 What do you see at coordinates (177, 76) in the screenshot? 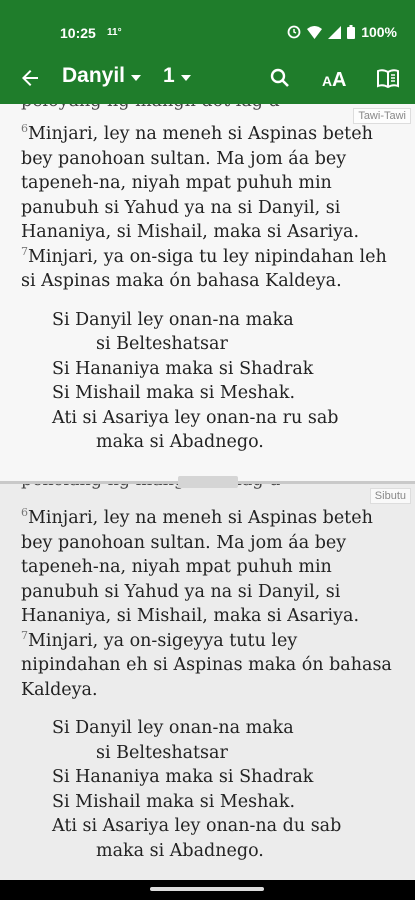
I see `chapter-selector: 1` at bounding box center [177, 76].